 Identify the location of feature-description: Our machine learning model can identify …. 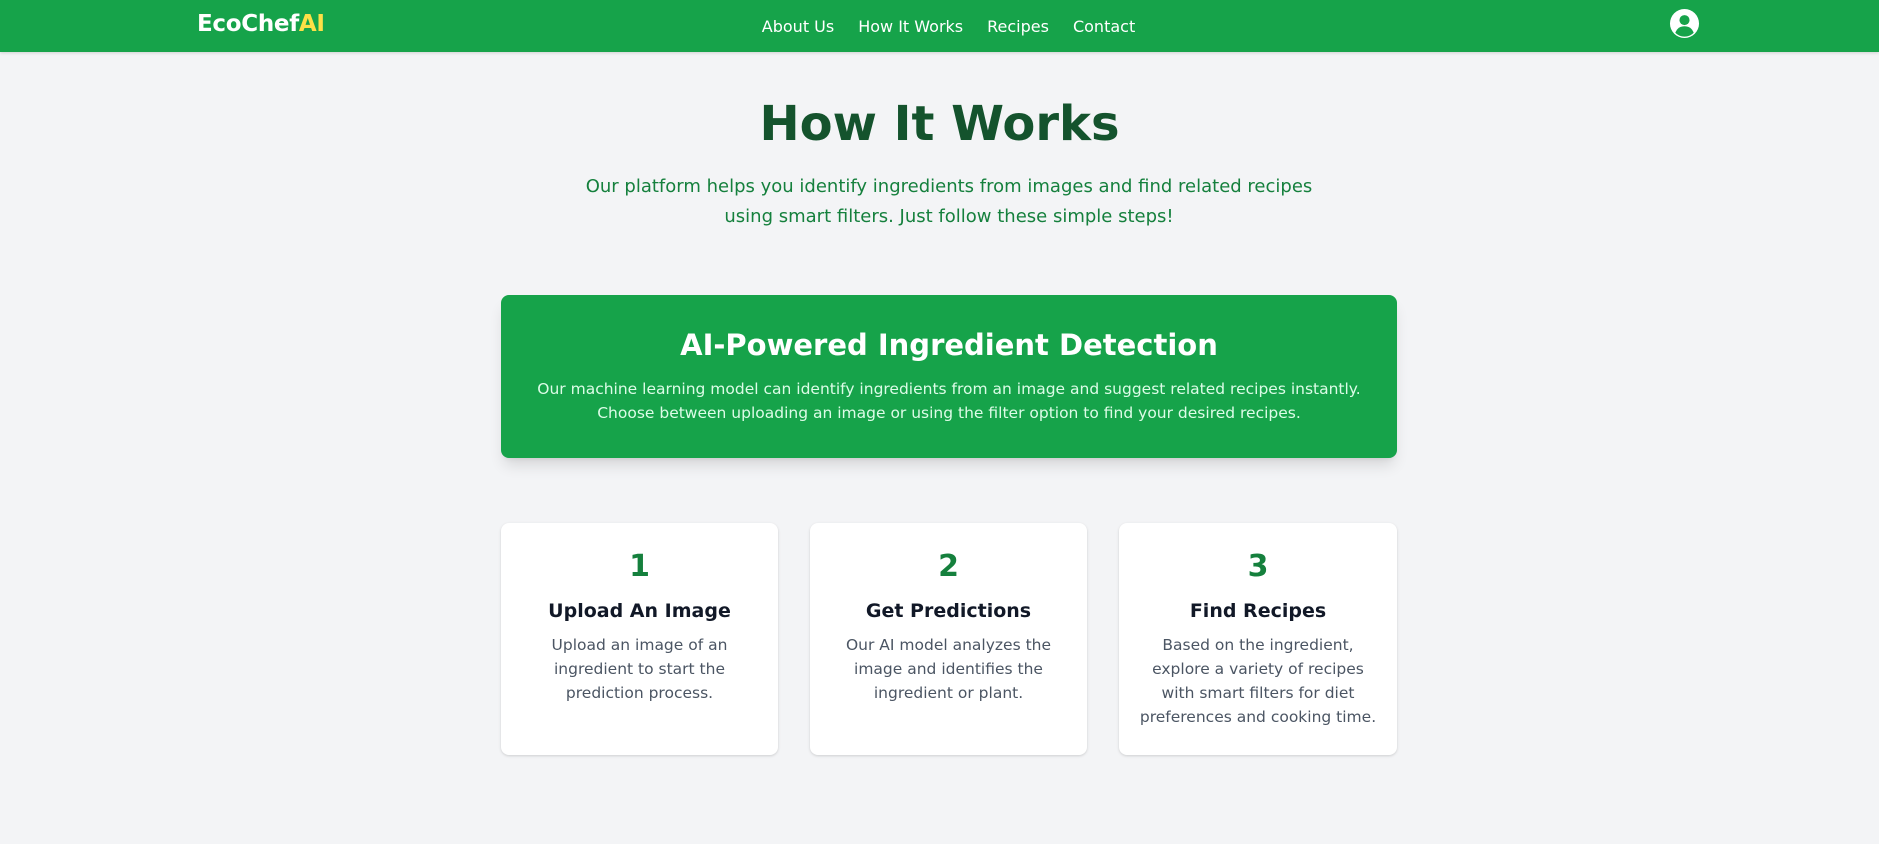
(949, 401).